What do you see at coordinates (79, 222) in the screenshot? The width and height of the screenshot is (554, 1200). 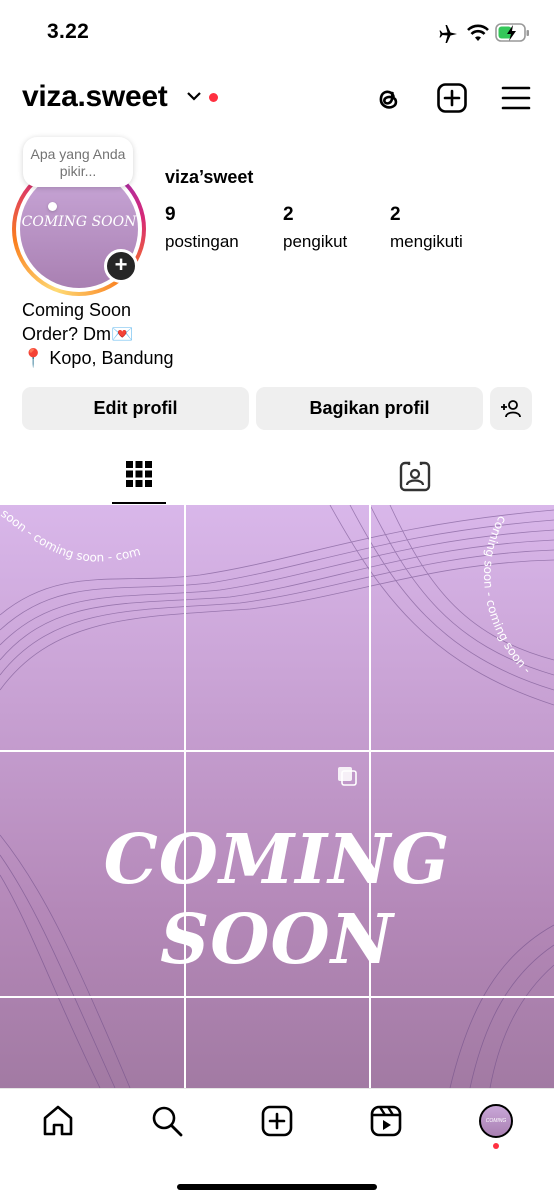 I see `avatar-text: COMING SOON` at bounding box center [79, 222].